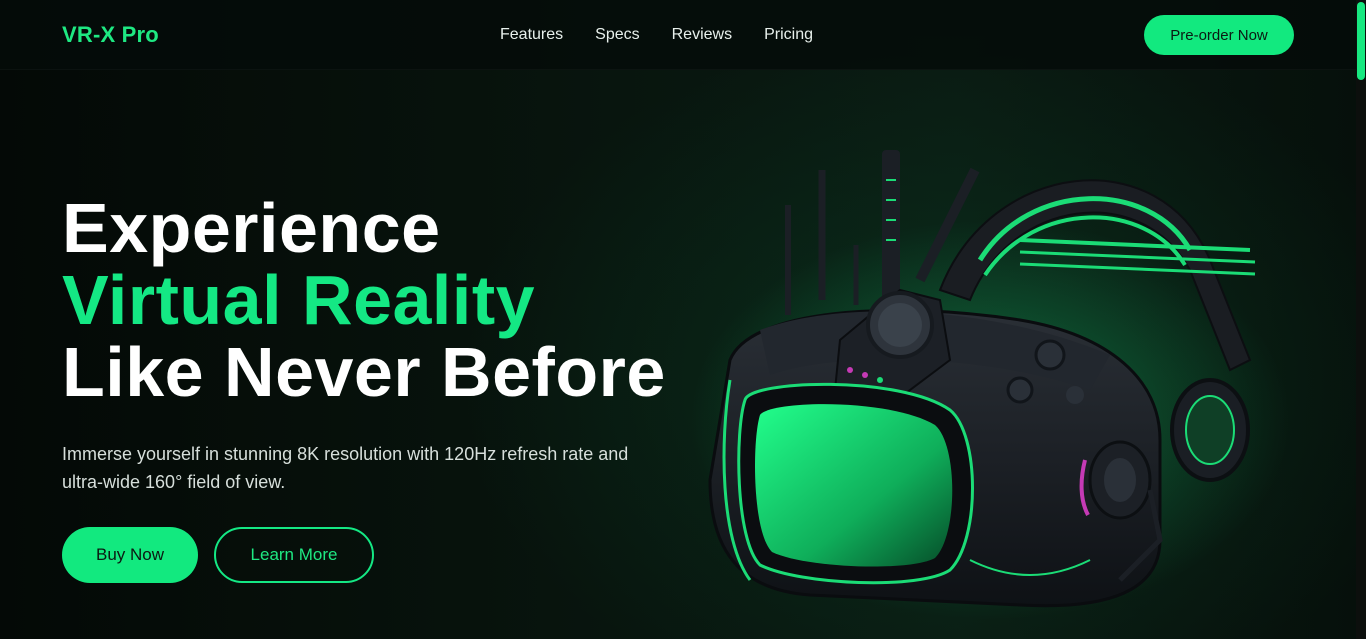 This screenshot has height=639, width=1366. I want to click on nav-links: Features Specs Reviews Pricing, so click(656, 35).